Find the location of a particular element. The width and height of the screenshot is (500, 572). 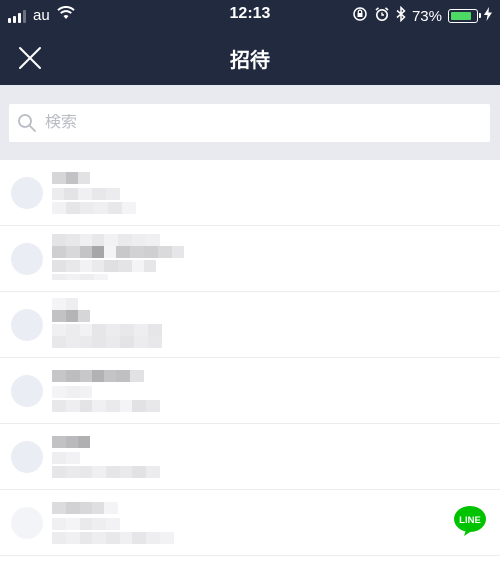

charging-icon is located at coordinates (488, 16).